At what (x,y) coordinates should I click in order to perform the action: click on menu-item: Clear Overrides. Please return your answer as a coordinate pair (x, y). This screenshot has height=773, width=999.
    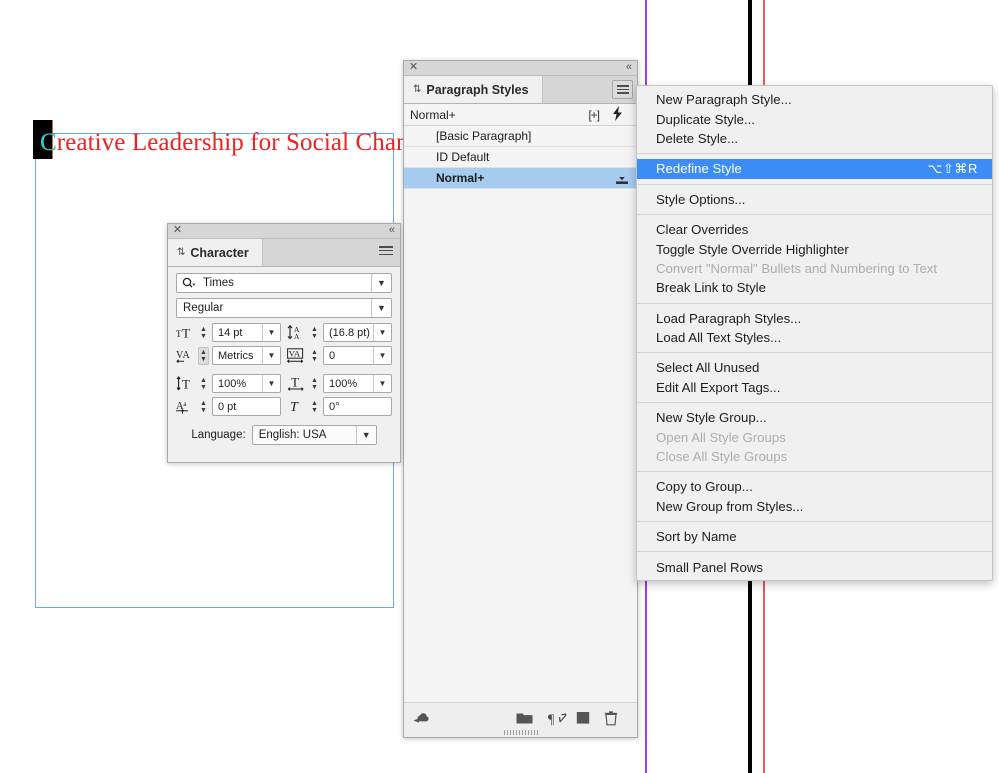
    Looking at the image, I should click on (814, 229).